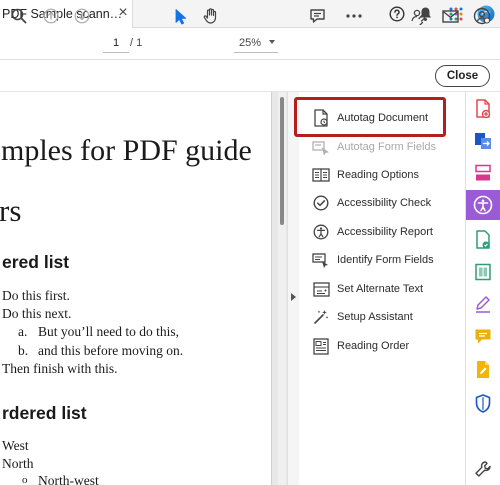 This screenshot has height=485, width=500. I want to click on organize-pages-icon, so click(483, 173).